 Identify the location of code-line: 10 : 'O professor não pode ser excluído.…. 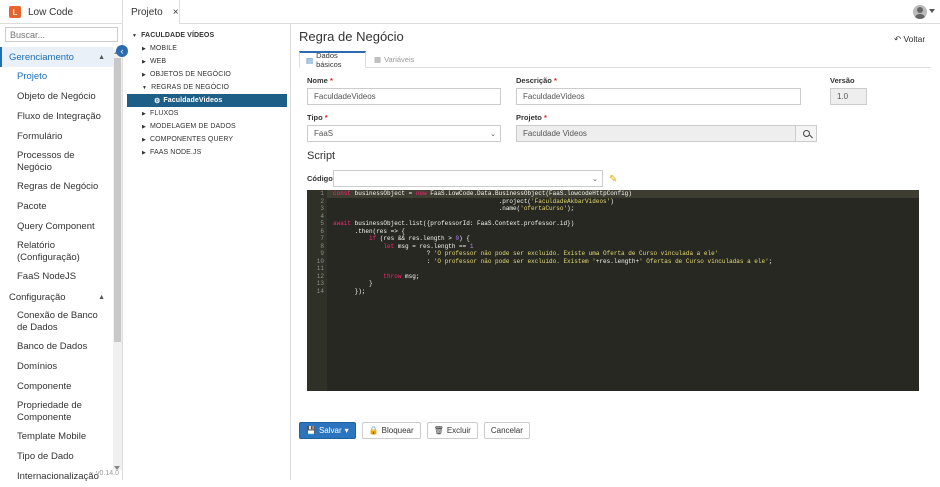
(544, 261).